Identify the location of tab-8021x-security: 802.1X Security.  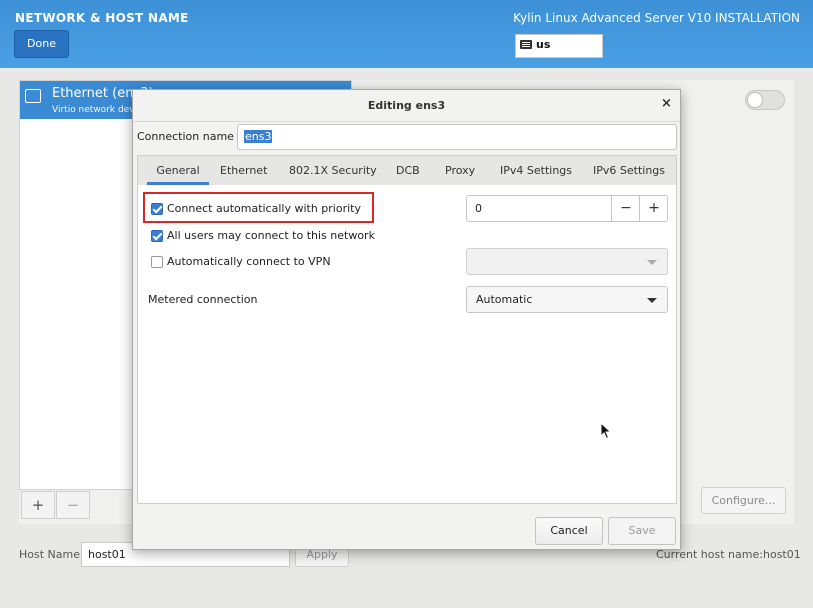
(333, 170).